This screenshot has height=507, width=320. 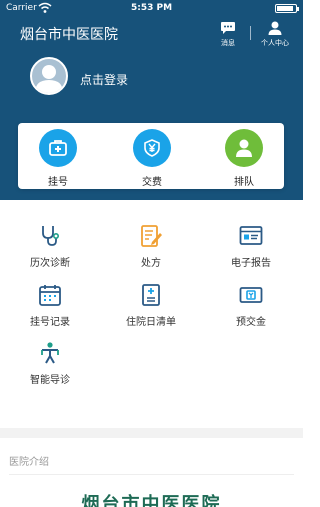 What do you see at coordinates (58, 182) in the screenshot?
I see `register-label: 挂号` at bounding box center [58, 182].